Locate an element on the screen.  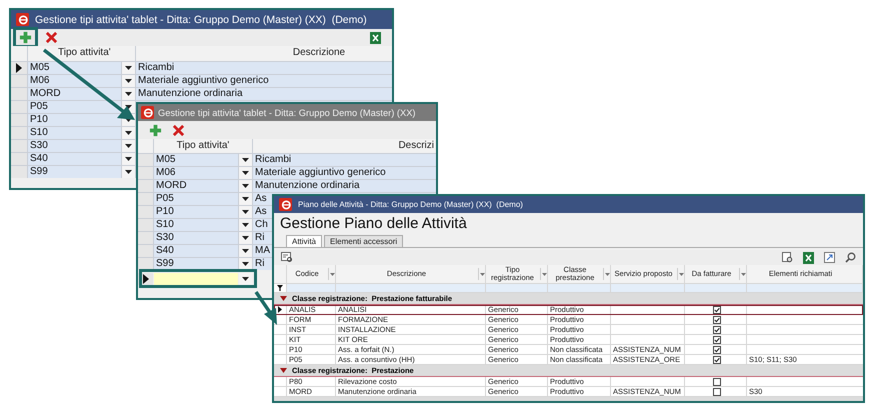
form-search-icon is located at coordinates (287, 257).